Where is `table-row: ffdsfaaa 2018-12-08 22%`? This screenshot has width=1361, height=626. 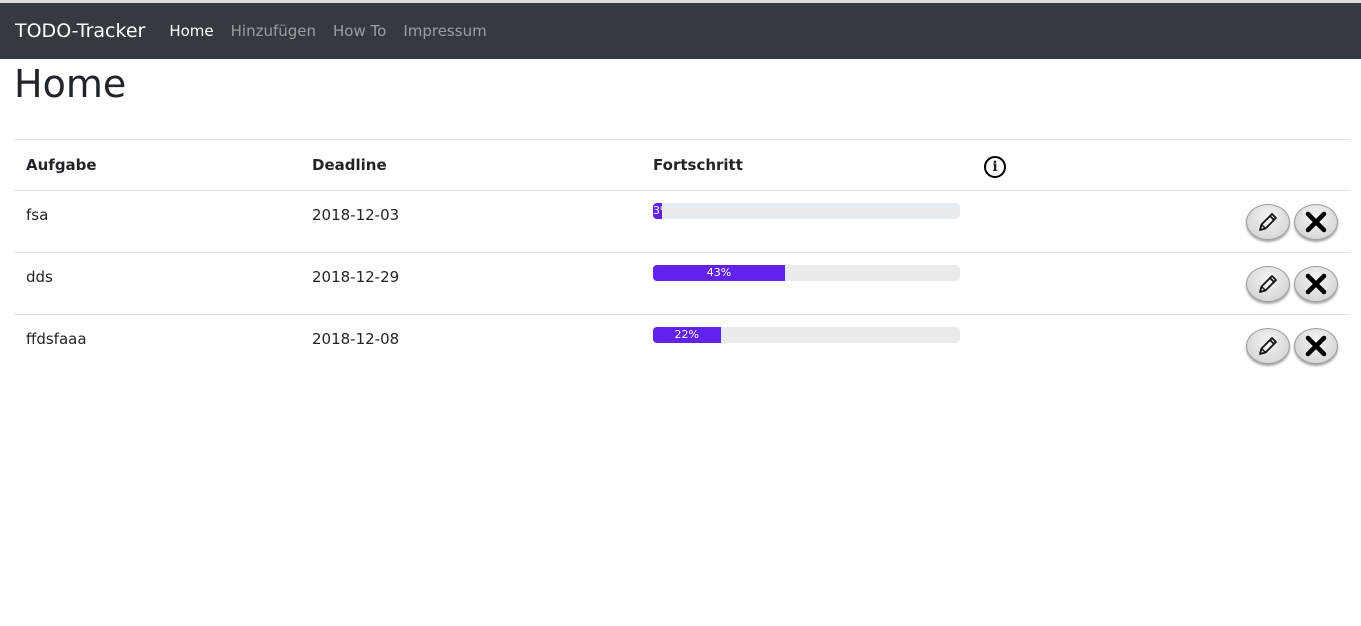
table-row: ffdsfaaa 2018-12-08 22% is located at coordinates (682, 345).